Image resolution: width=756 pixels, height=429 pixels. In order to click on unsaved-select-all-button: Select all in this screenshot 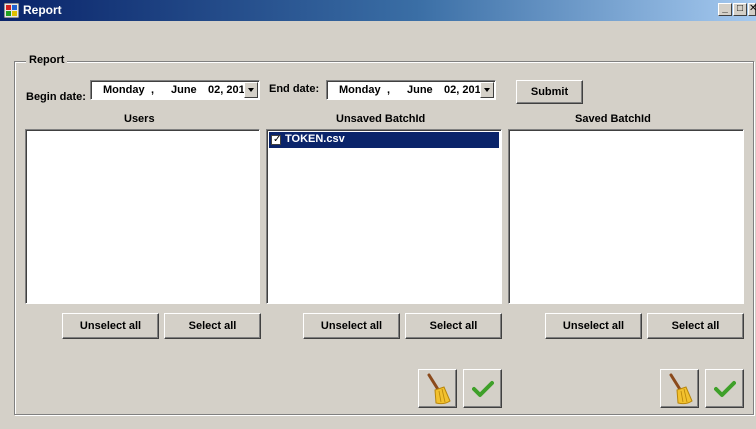, I will do `click(453, 326)`.